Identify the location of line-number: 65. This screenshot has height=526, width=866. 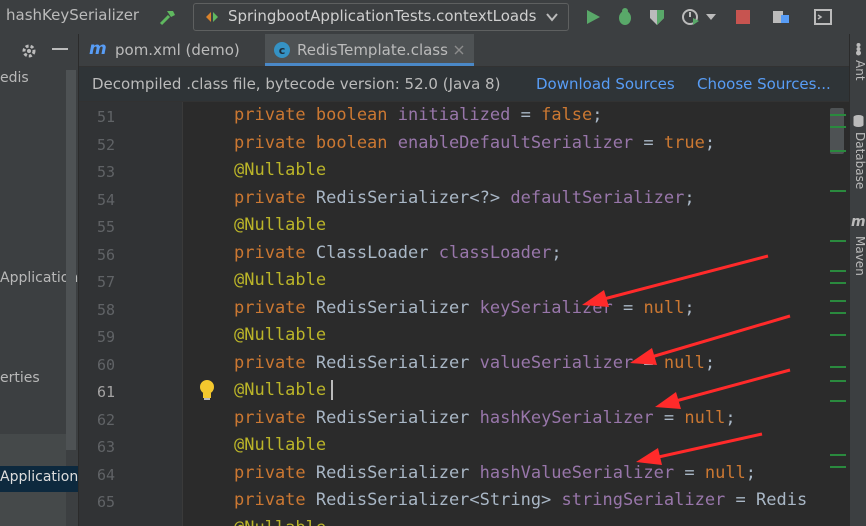
(105, 502).